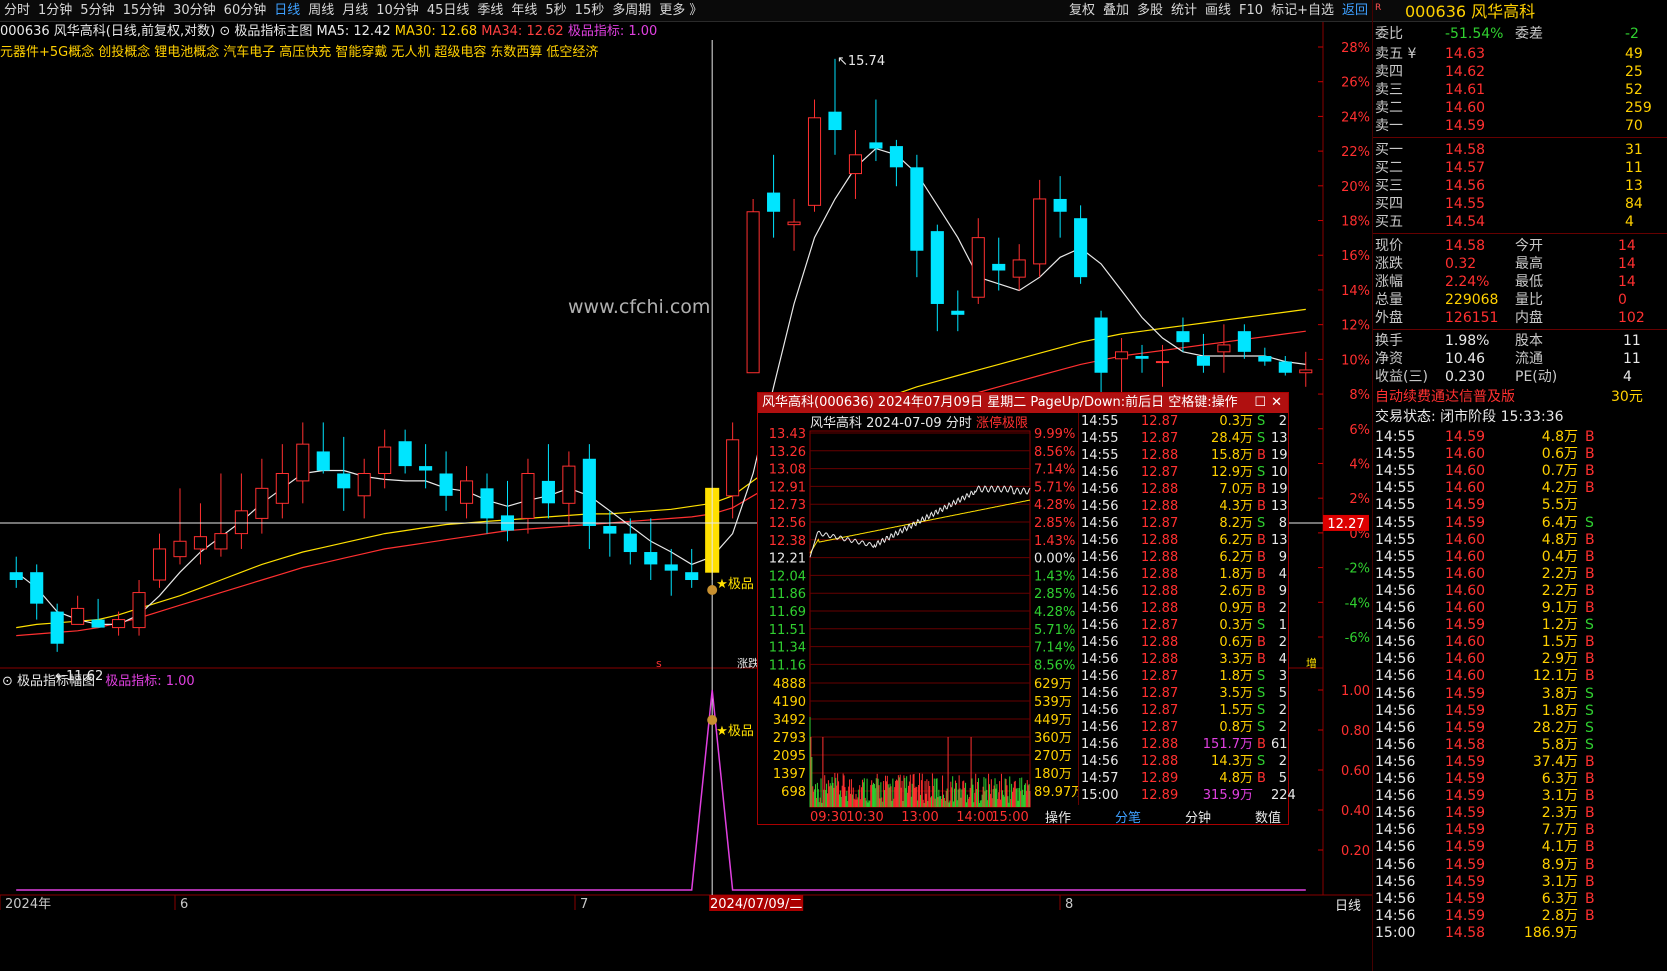 This screenshot has height=971, width=1667. I want to click on order-level-label: 买四, so click(1389, 204).